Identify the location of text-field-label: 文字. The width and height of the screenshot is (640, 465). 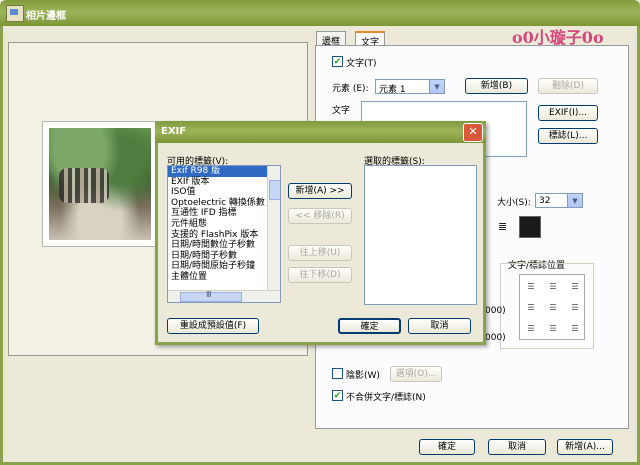
(341, 111).